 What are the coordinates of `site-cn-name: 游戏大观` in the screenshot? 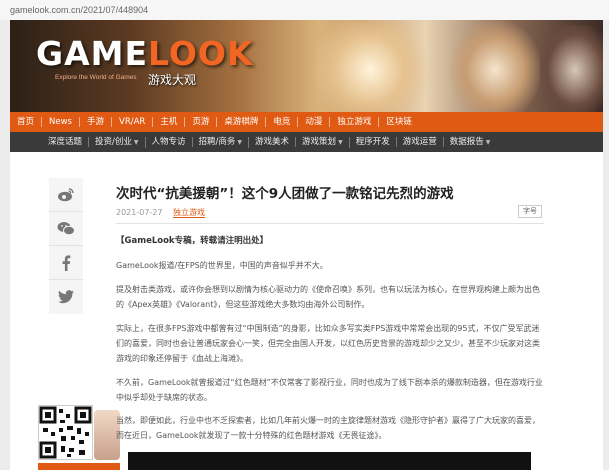 It's located at (172, 80).